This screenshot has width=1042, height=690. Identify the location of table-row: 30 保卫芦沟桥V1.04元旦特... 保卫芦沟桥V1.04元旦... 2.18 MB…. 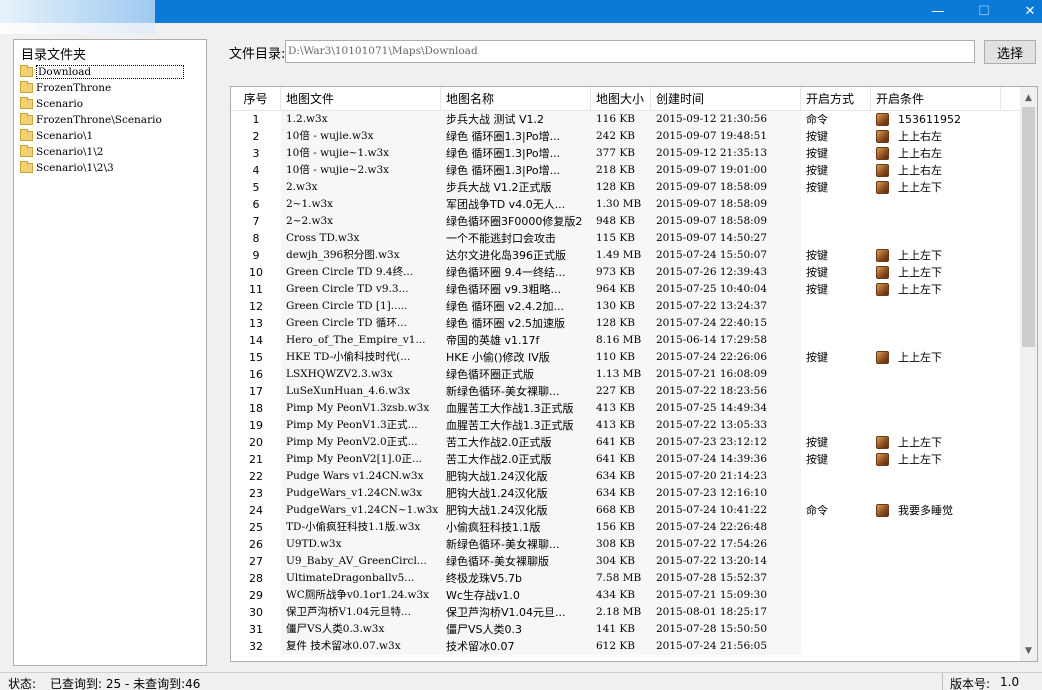
(626, 612).